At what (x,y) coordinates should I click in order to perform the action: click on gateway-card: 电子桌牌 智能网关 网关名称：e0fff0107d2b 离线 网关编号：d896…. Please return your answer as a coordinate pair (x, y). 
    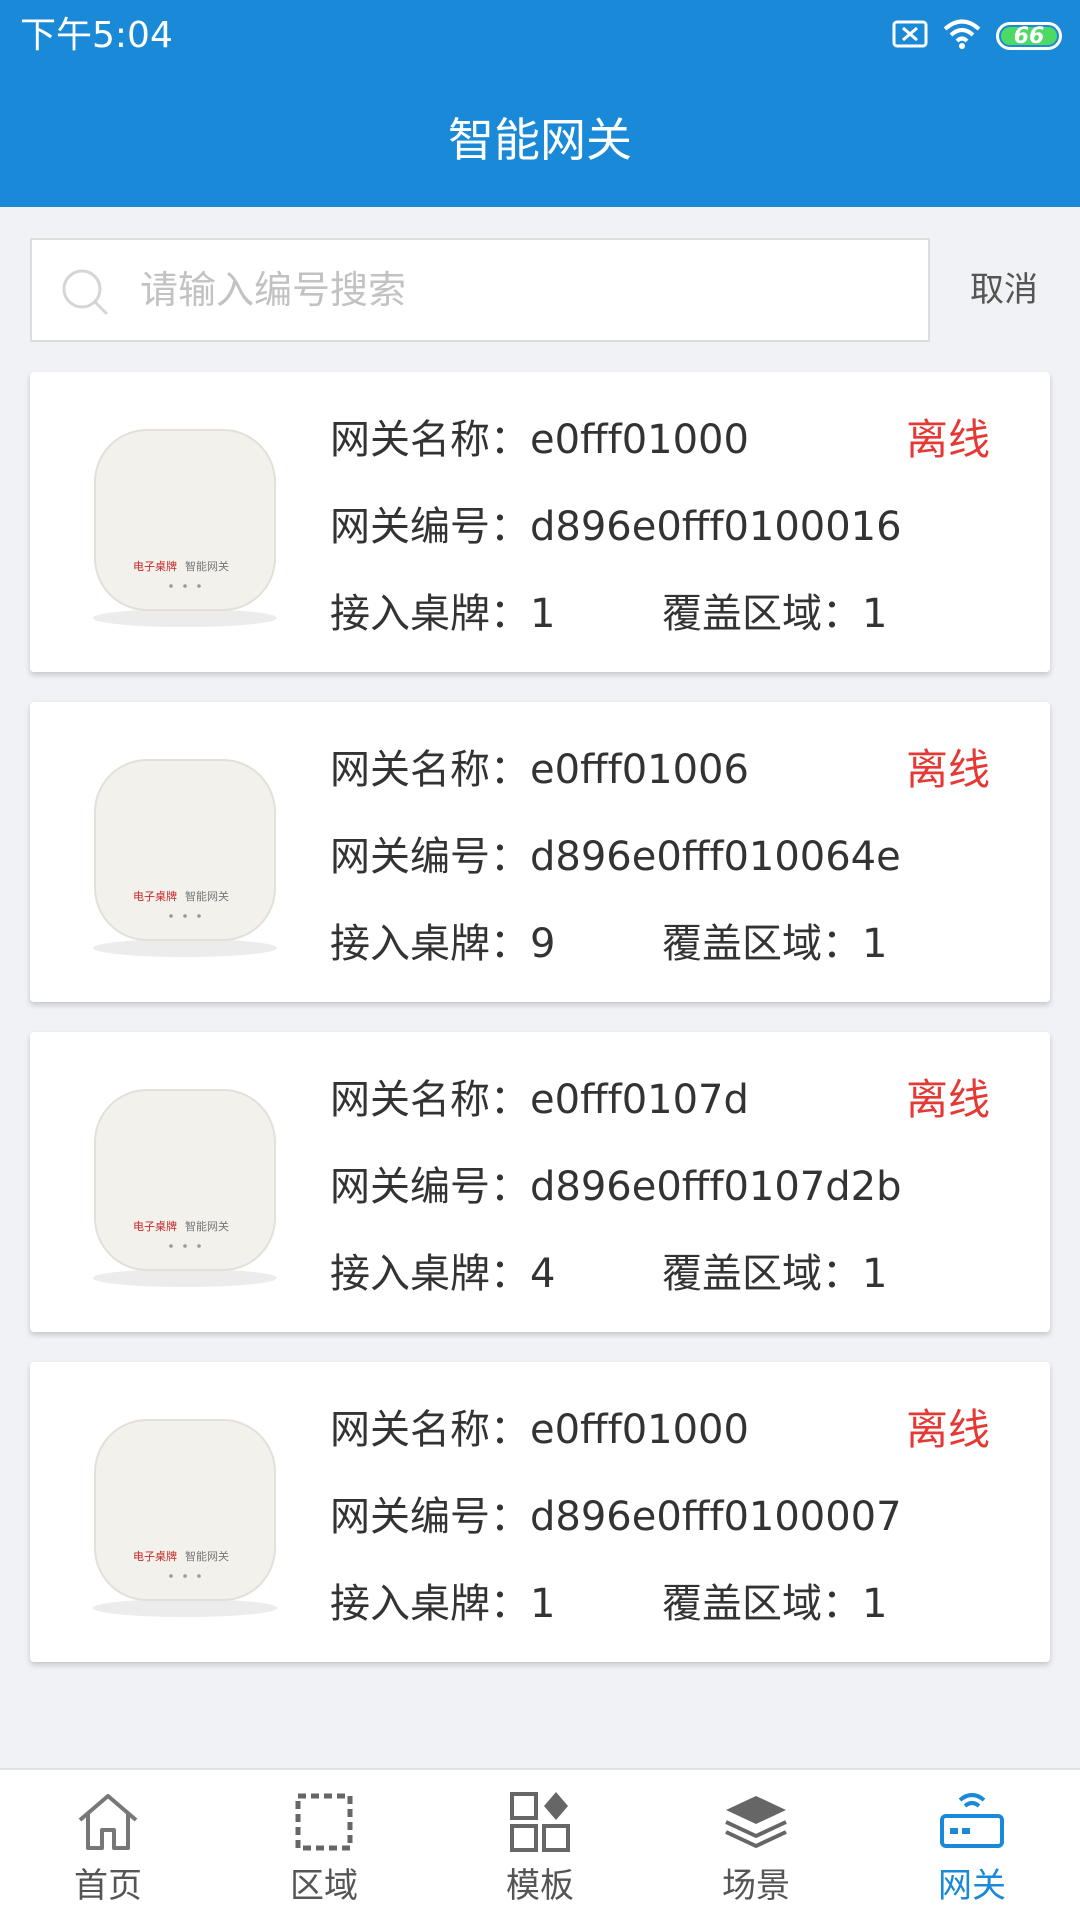
    Looking at the image, I should click on (540, 1182).